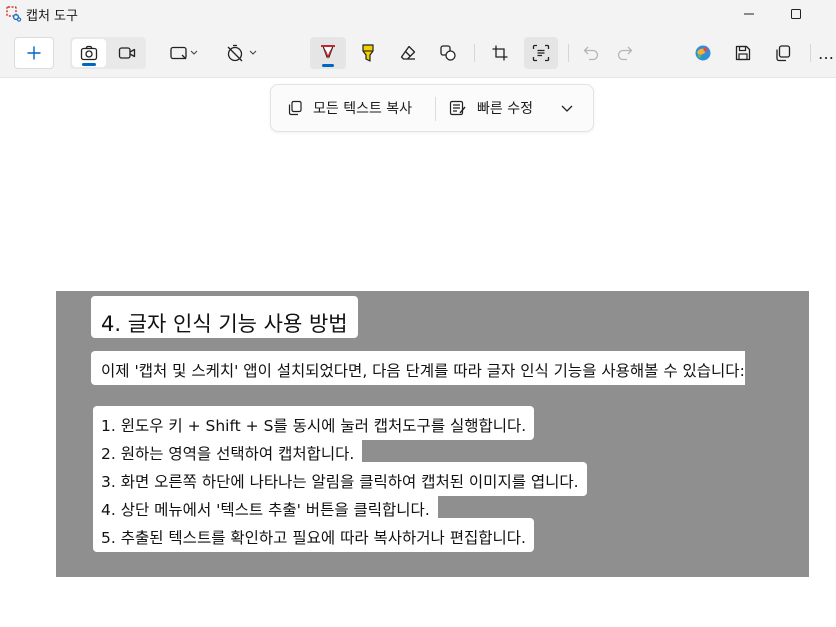  I want to click on undo-icon, so click(591, 53).